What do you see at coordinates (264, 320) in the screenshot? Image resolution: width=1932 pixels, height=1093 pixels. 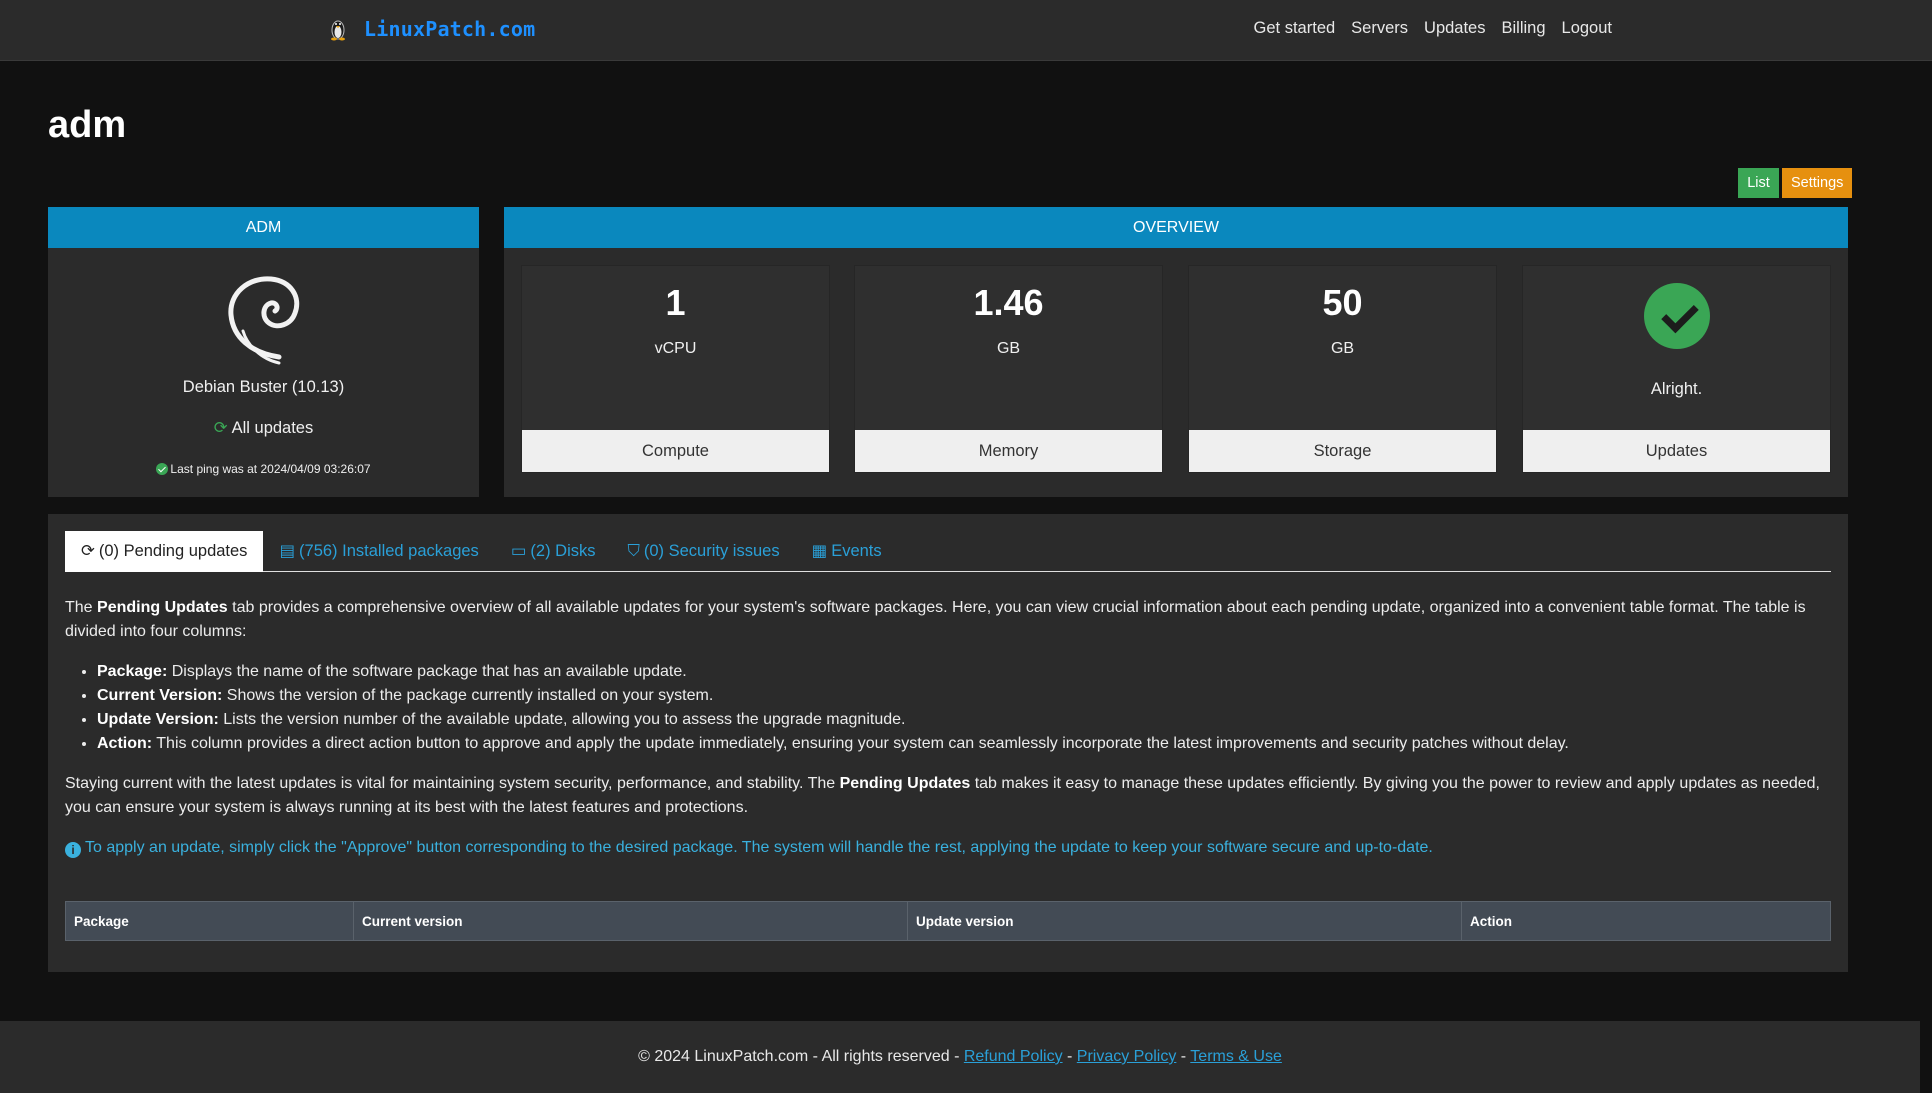 I see `debian-logo-icon` at bounding box center [264, 320].